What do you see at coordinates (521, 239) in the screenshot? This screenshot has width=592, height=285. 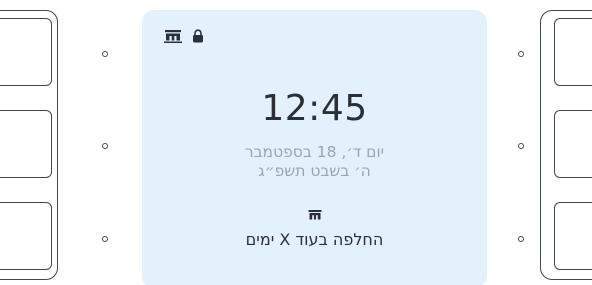 I see `right-indicator-dot-bottom` at bounding box center [521, 239].